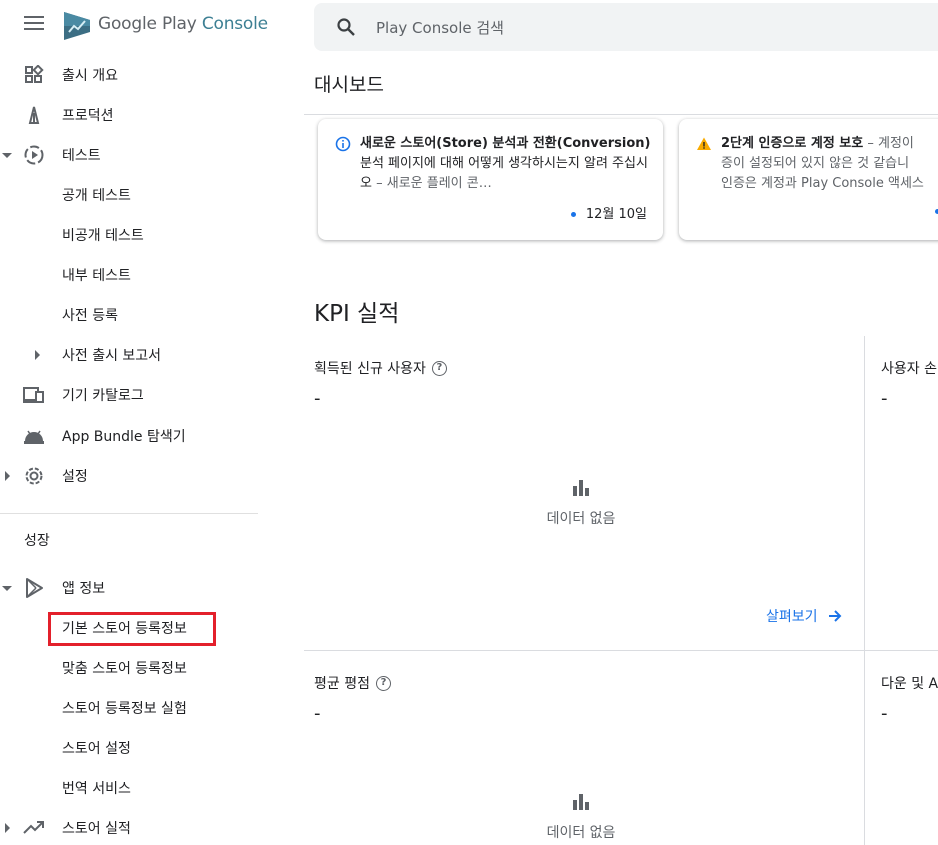 This screenshot has height=845, width=938. I want to click on sidebar-item-label: 설정, so click(75, 477).